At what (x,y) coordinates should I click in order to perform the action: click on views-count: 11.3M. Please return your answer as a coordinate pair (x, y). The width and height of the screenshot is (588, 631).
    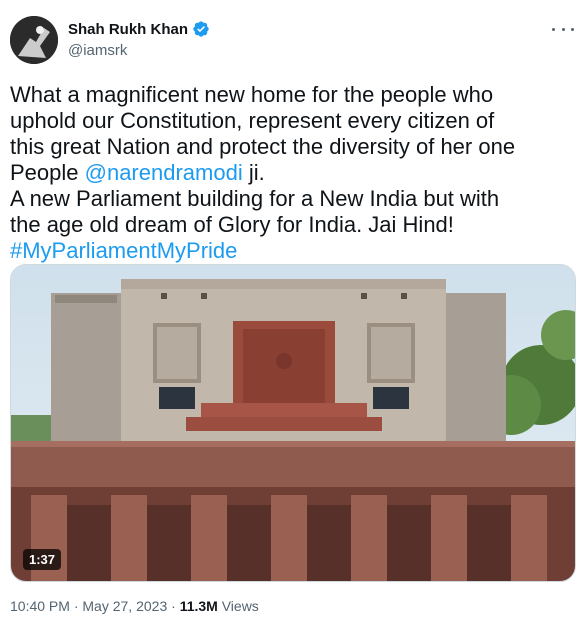
    Looking at the image, I should click on (199, 606).